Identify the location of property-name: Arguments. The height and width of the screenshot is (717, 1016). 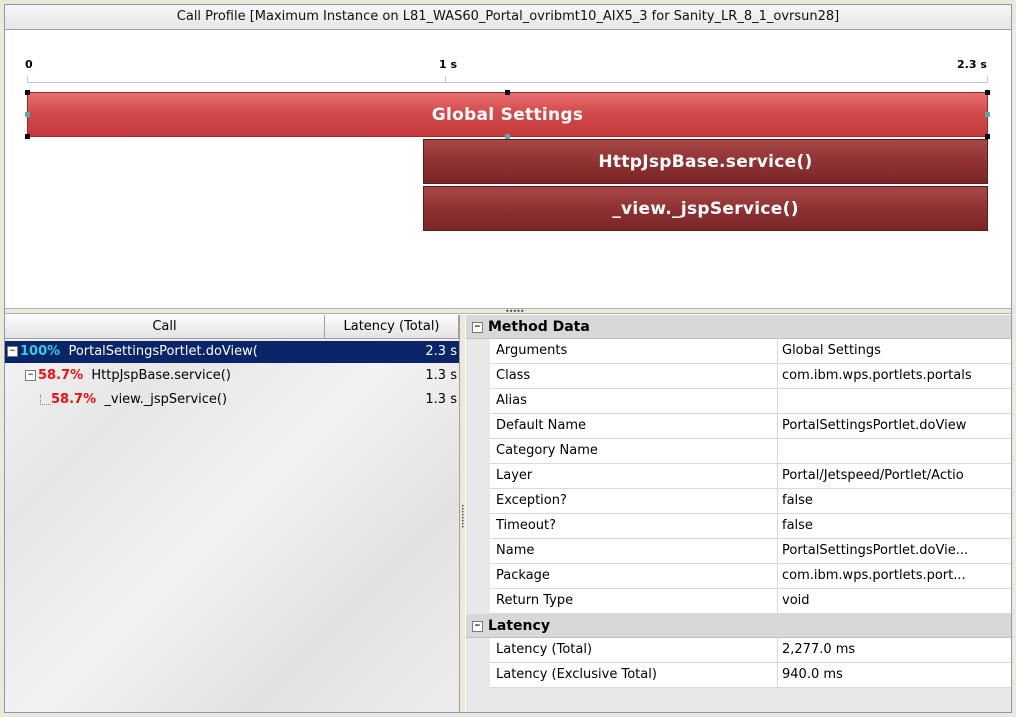
(634, 351).